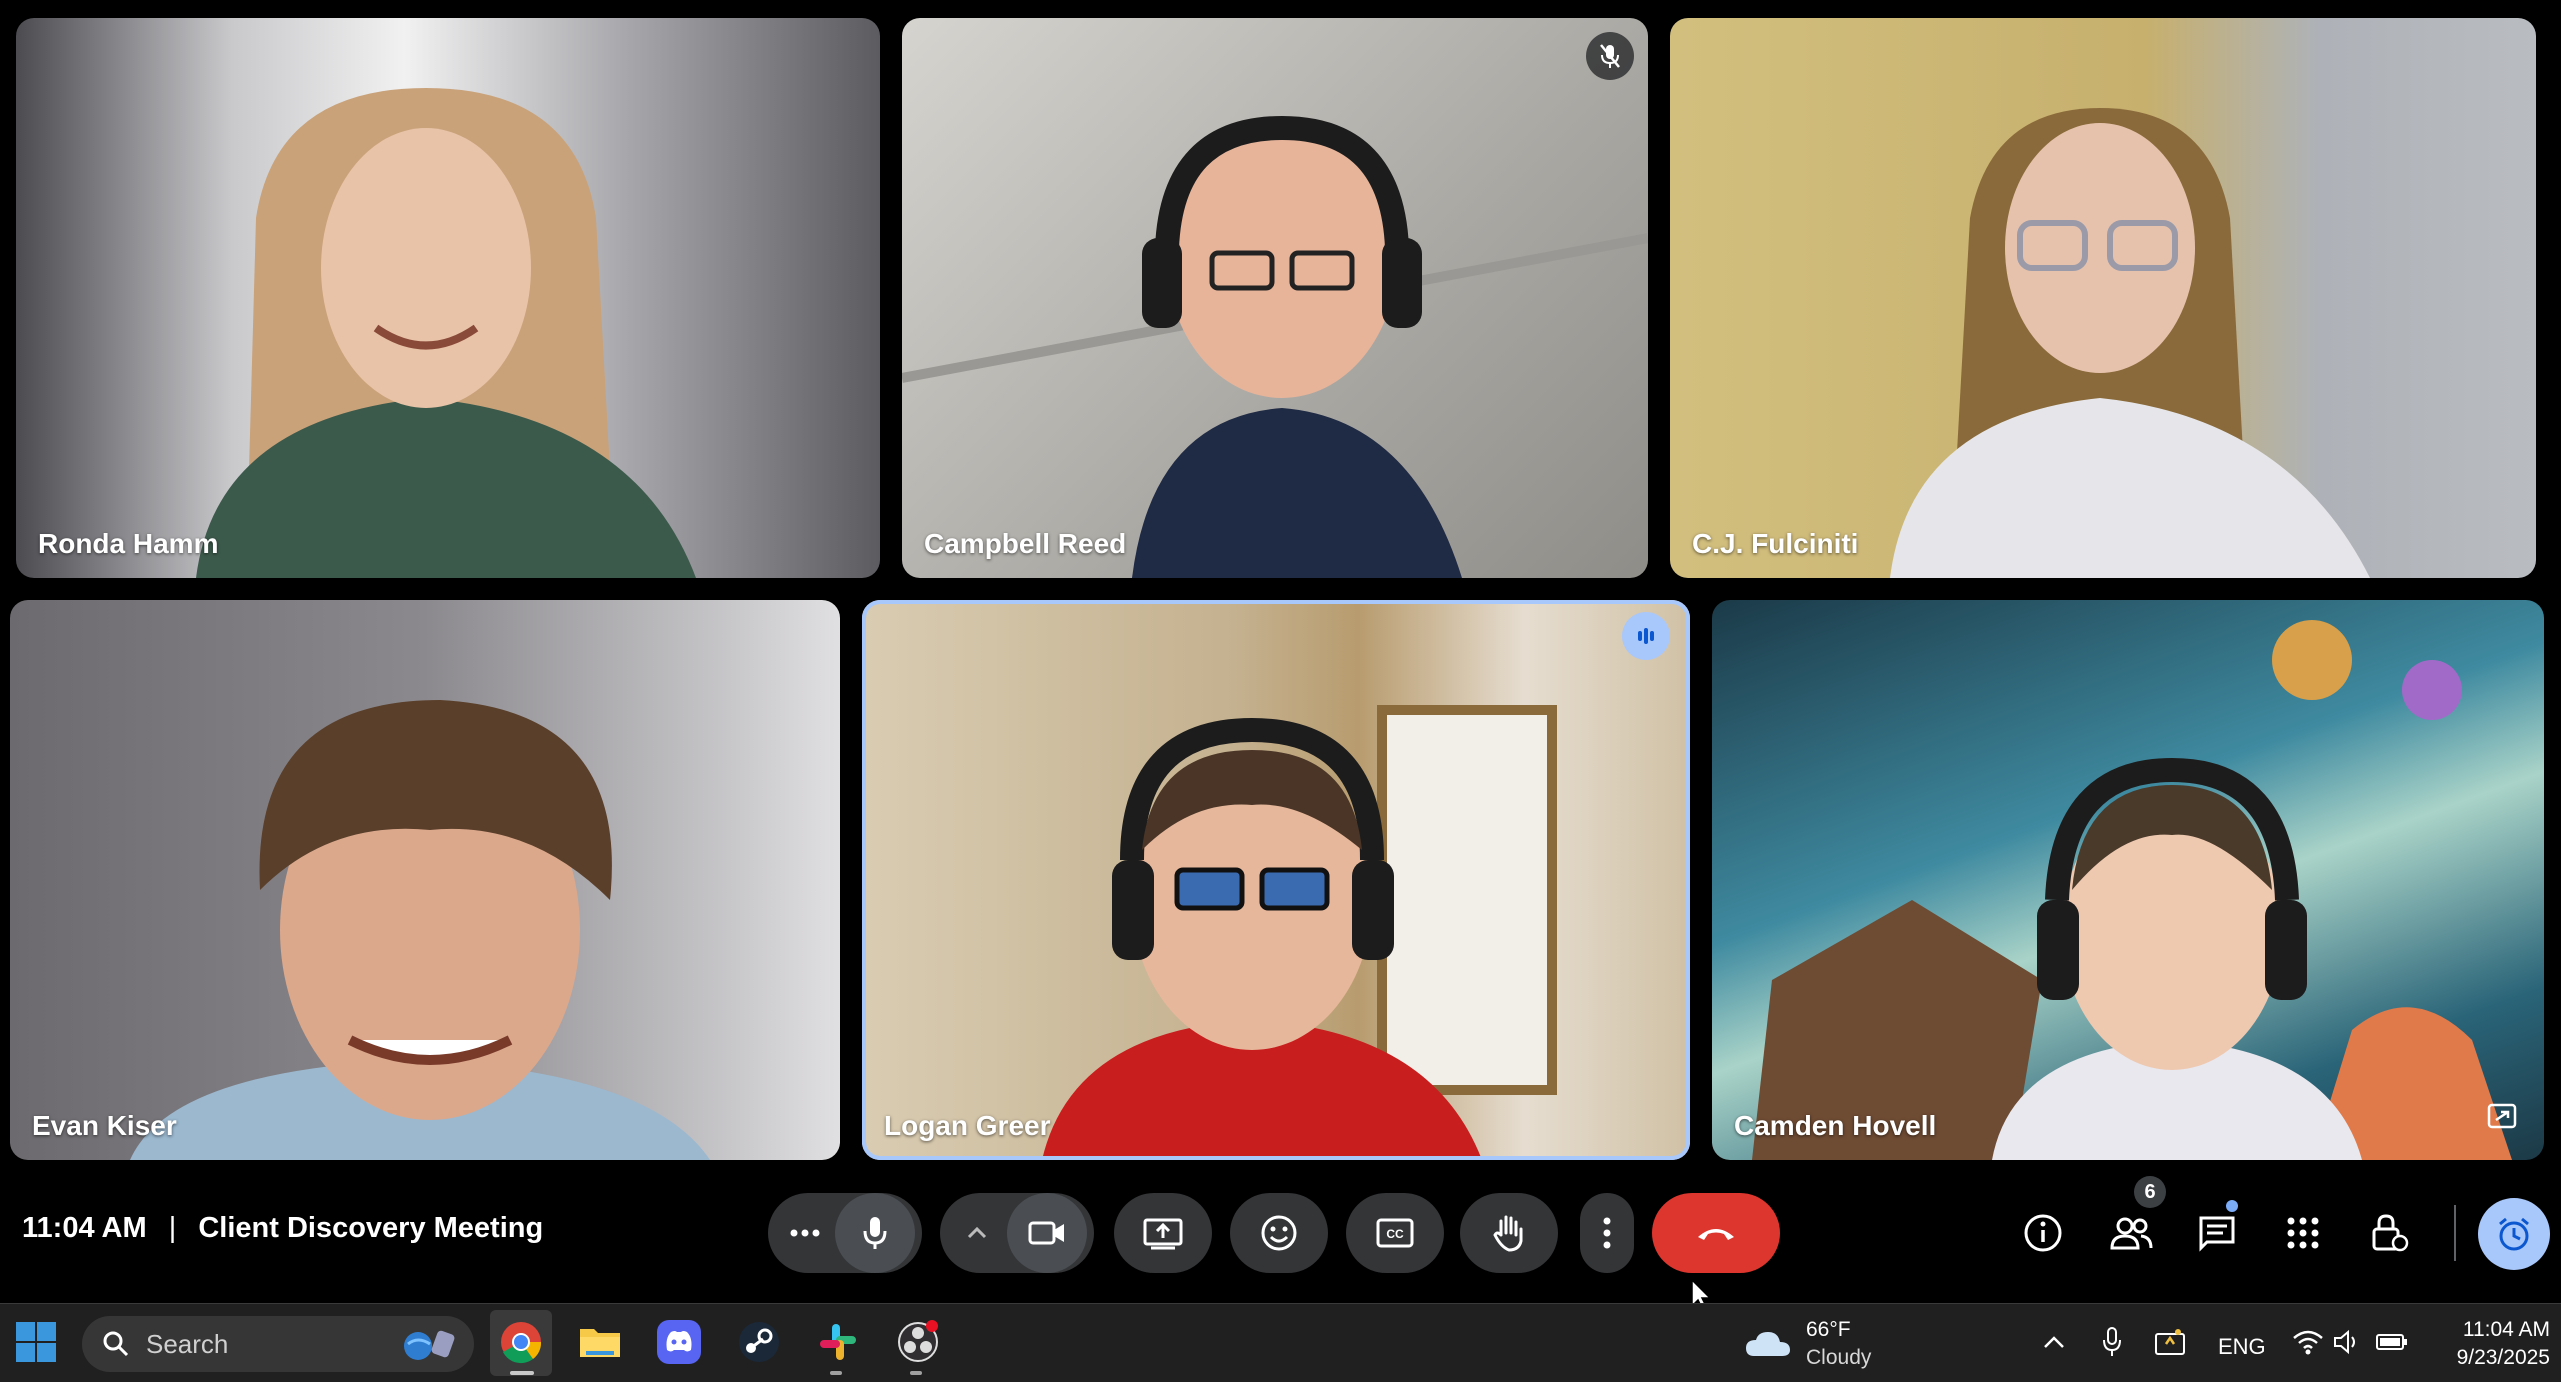 The height and width of the screenshot is (1382, 2561). I want to click on discord-icon, so click(679, 1342).